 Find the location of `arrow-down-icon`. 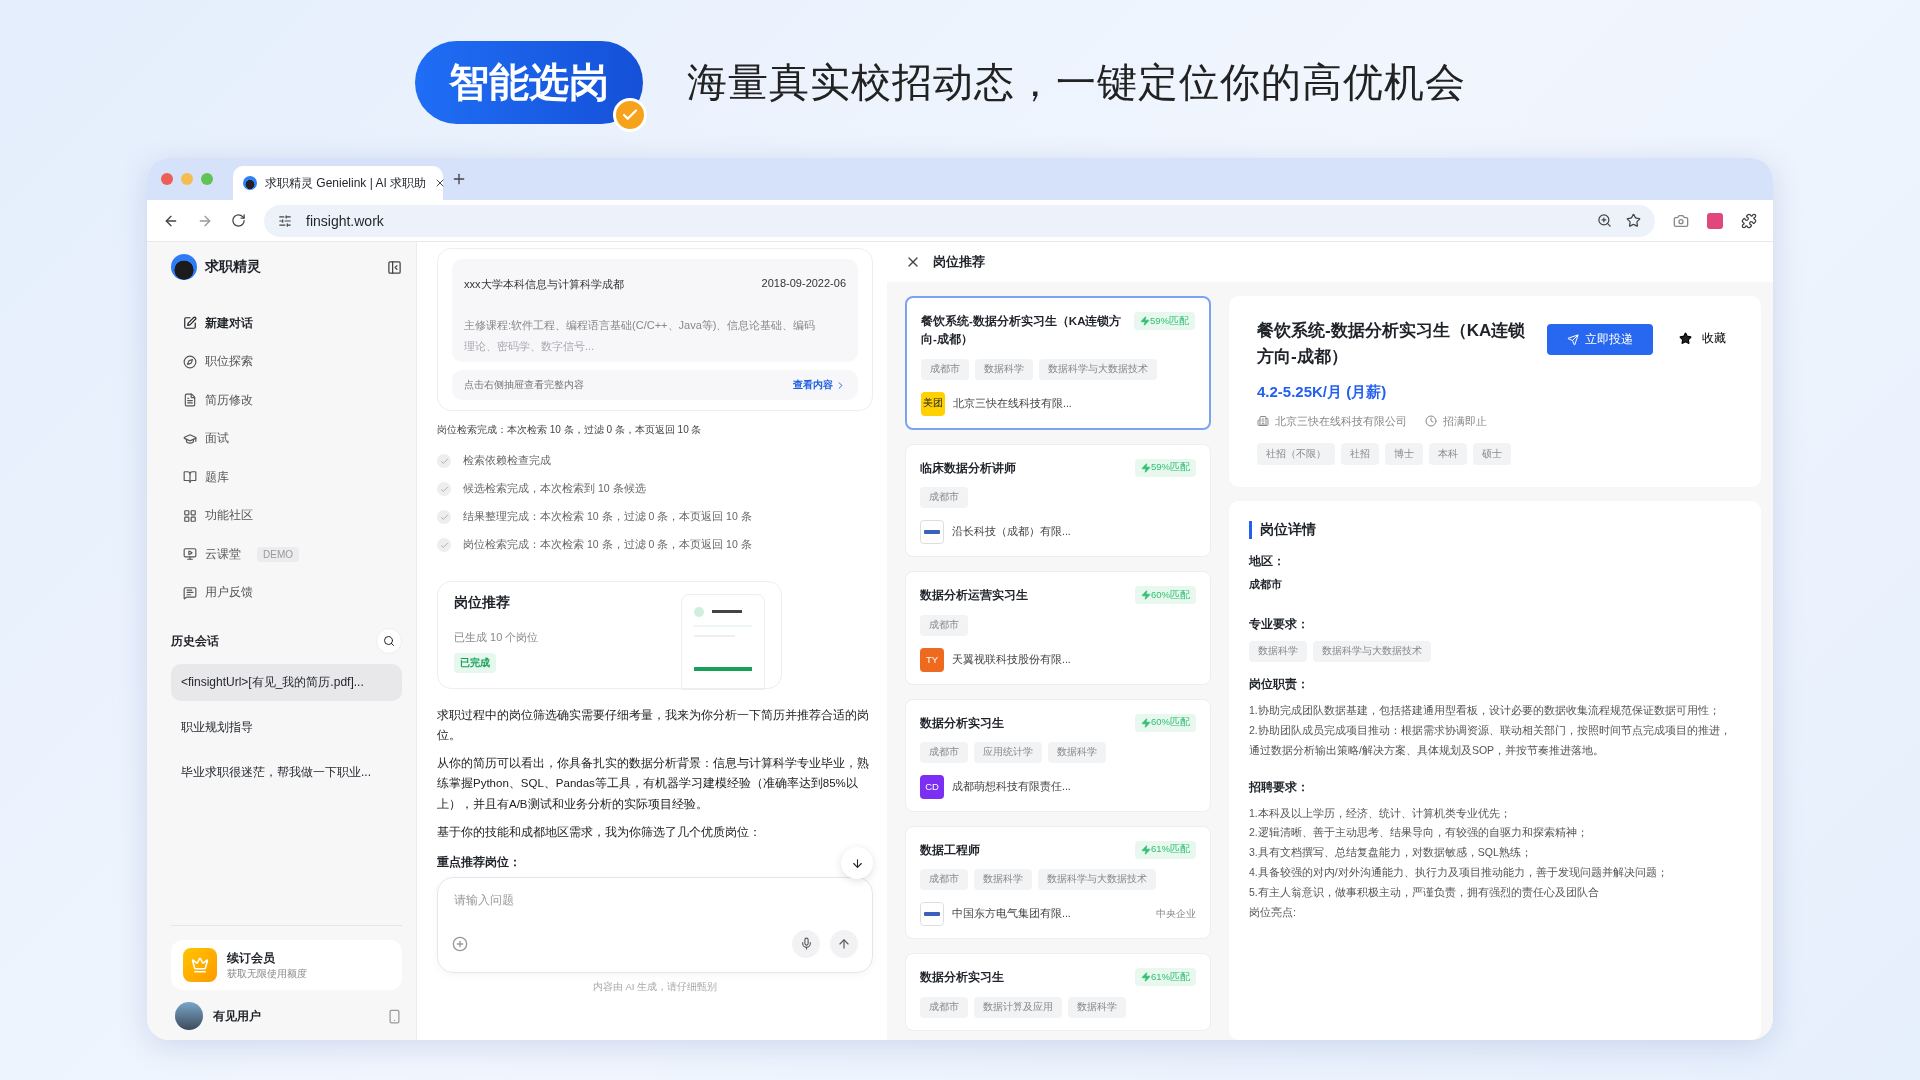

arrow-down-icon is located at coordinates (857, 863).